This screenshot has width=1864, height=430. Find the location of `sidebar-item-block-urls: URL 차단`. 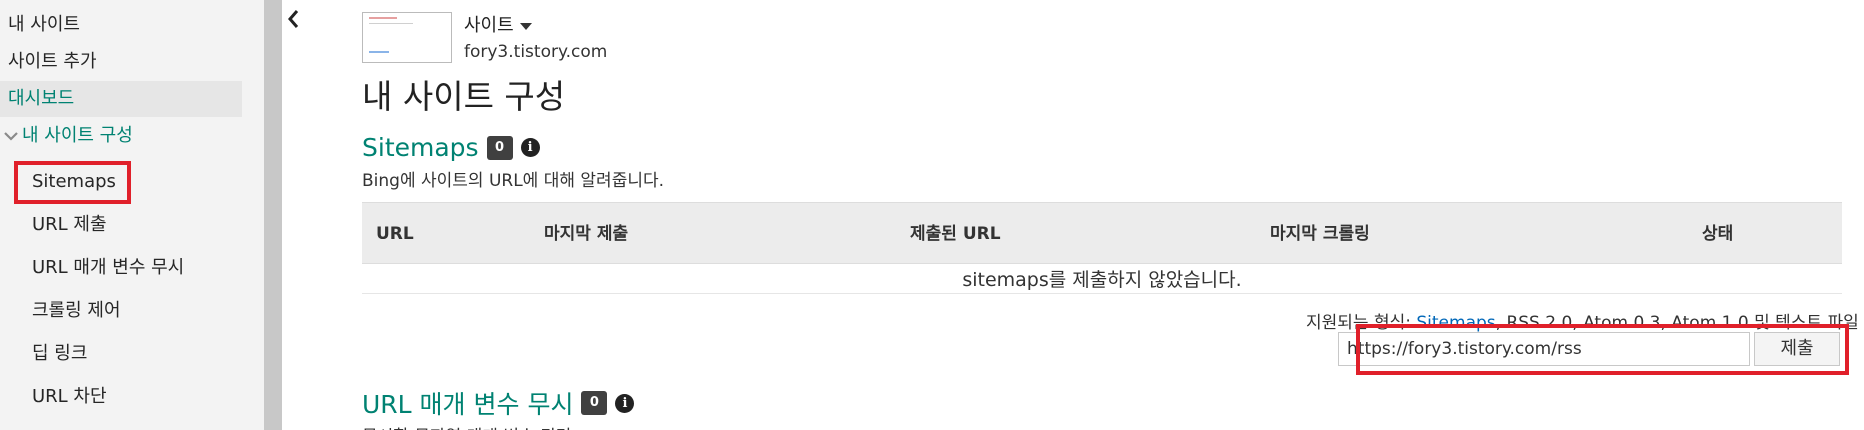

sidebar-item-block-urls: URL 차단 is located at coordinates (69, 397).